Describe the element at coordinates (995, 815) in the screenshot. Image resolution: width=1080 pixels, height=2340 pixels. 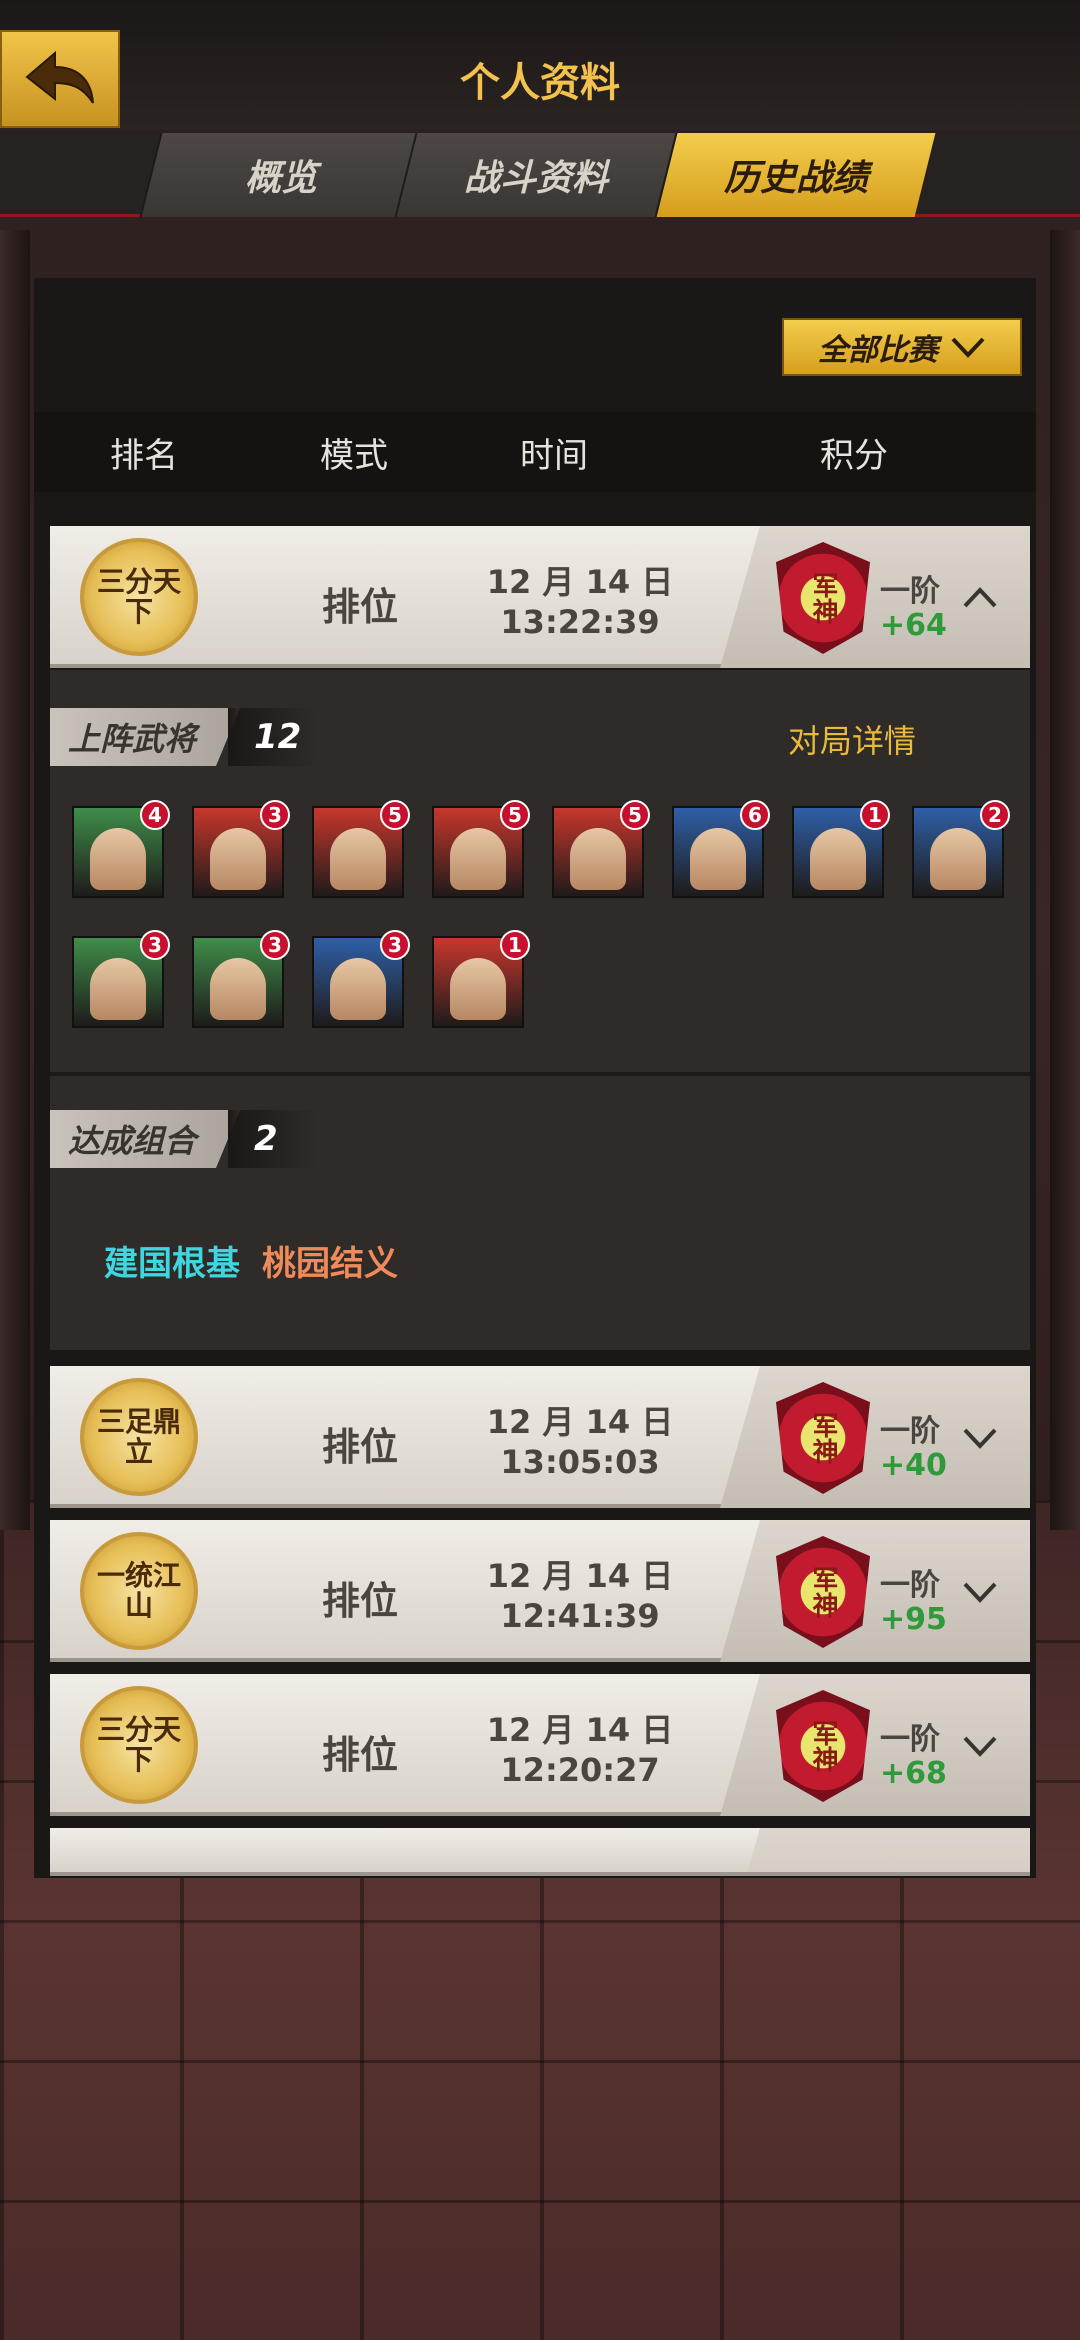
I see `hero-star-badge: 2` at that location.